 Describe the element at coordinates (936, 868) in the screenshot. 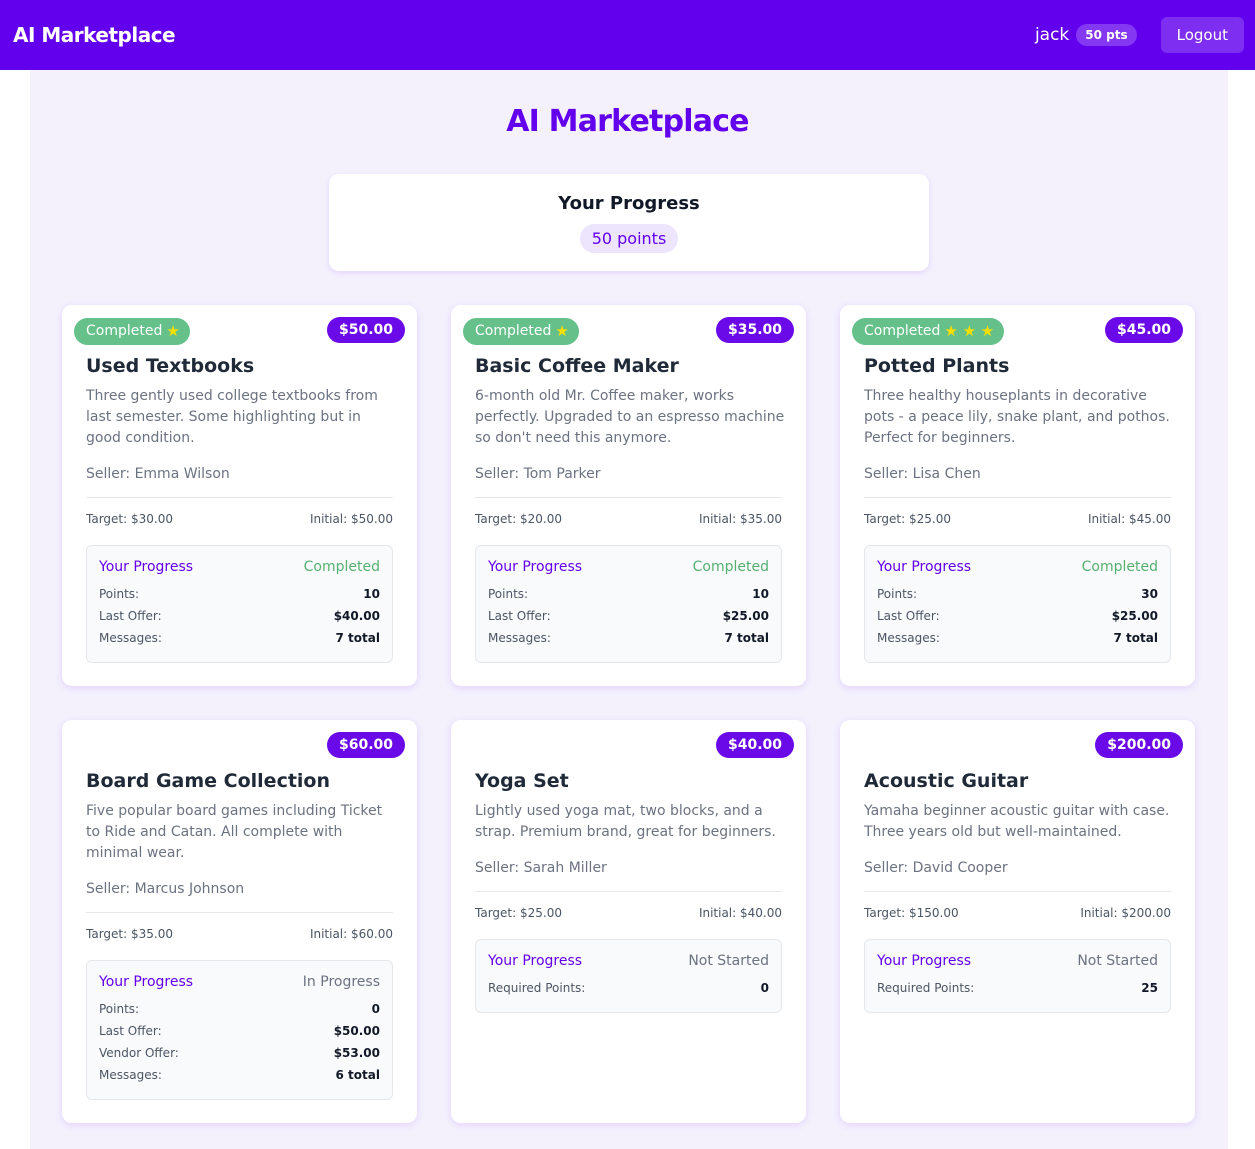

I see `seller-name: Seller: David Cooper` at that location.